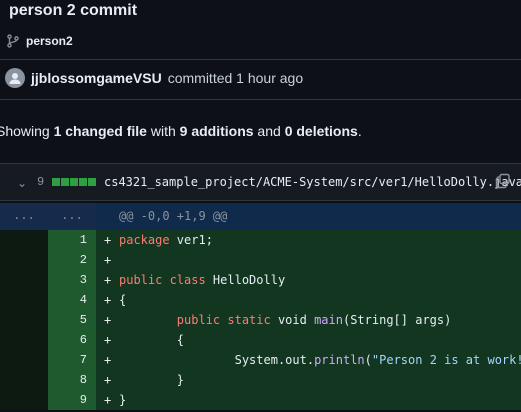 This screenshot has height=412, width=521. Describe the element at coordinates (308, 240) in the screenshot. I see `code-line: + package ver1;` at that location.